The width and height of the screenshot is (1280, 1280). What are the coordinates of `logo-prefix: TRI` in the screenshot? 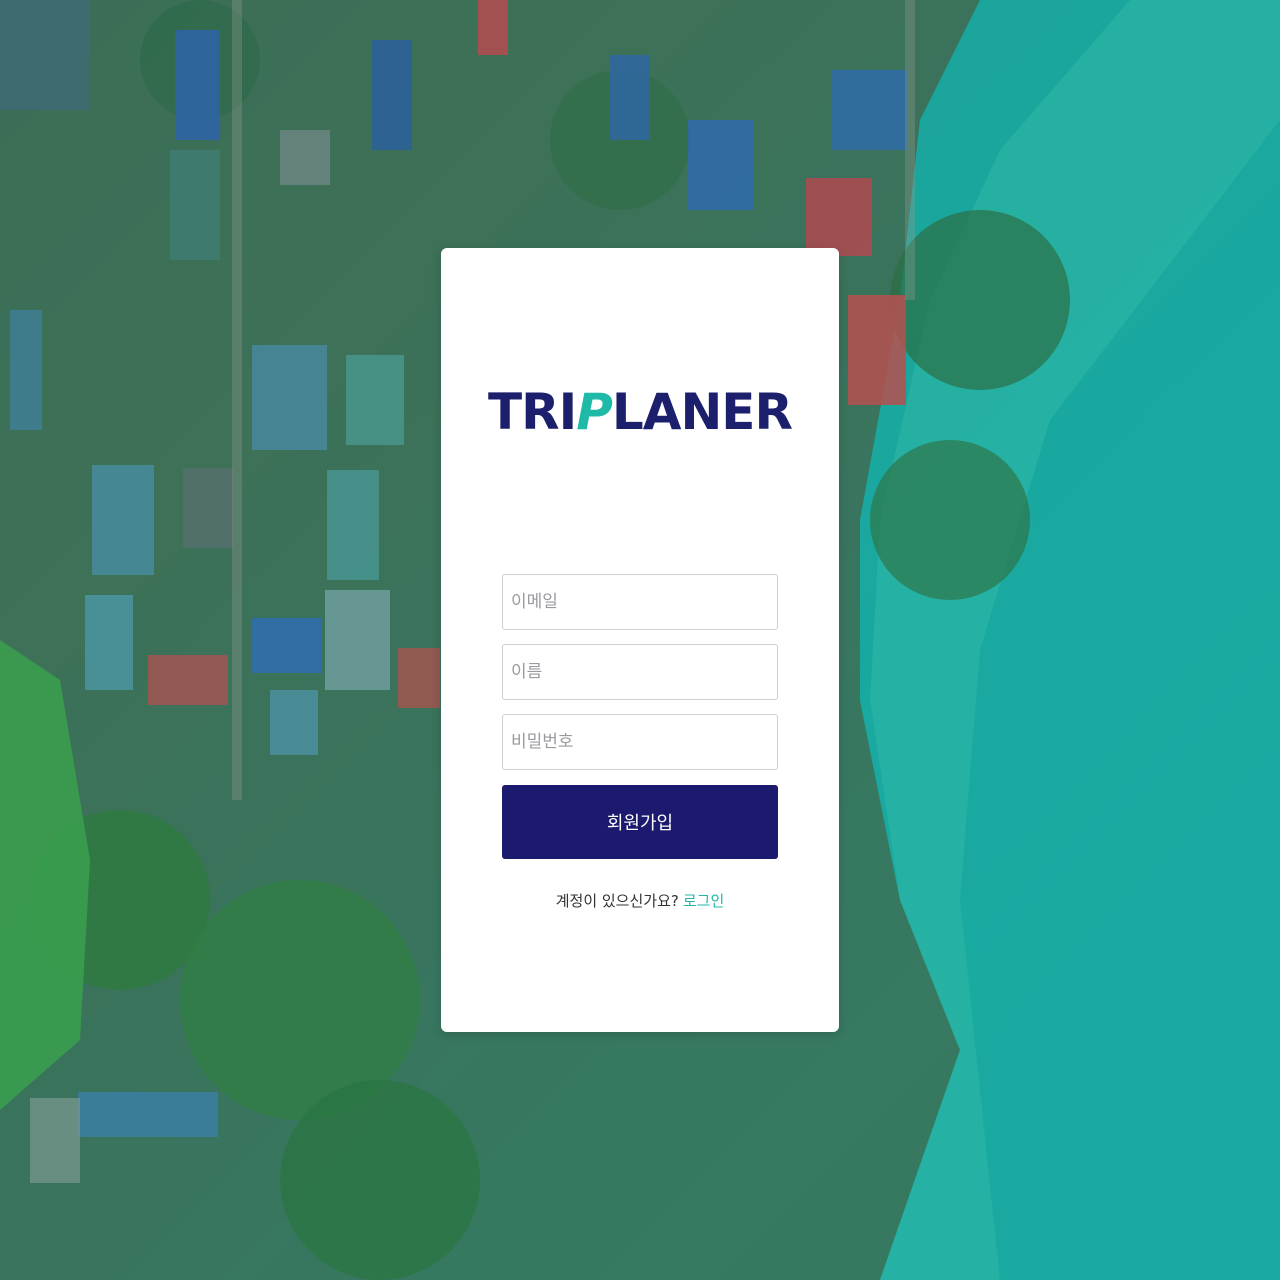 It's located at (532, 412).